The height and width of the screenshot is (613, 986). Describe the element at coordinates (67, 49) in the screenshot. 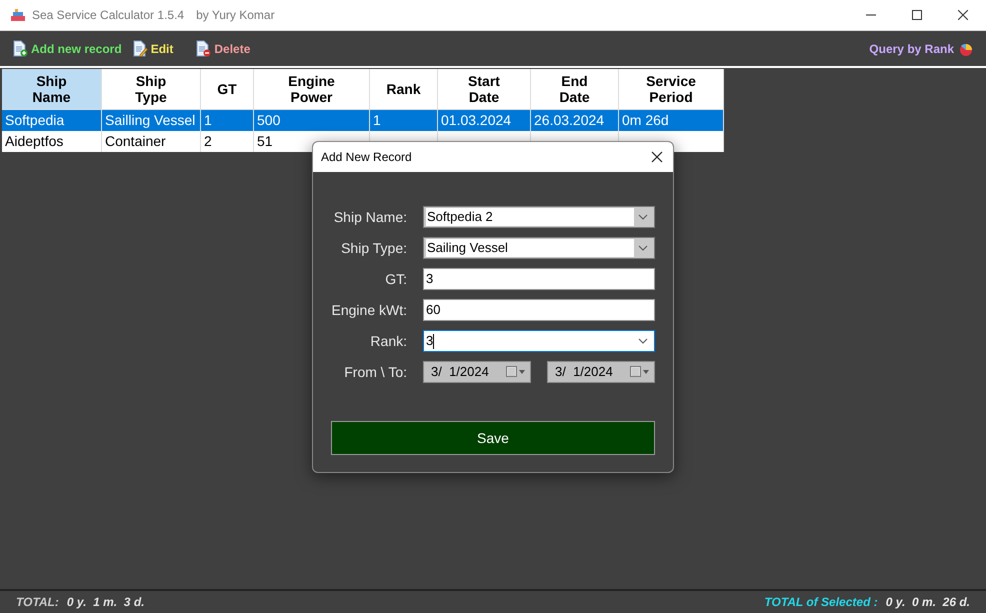

I see `toolbar-button: Add new record` at that location.